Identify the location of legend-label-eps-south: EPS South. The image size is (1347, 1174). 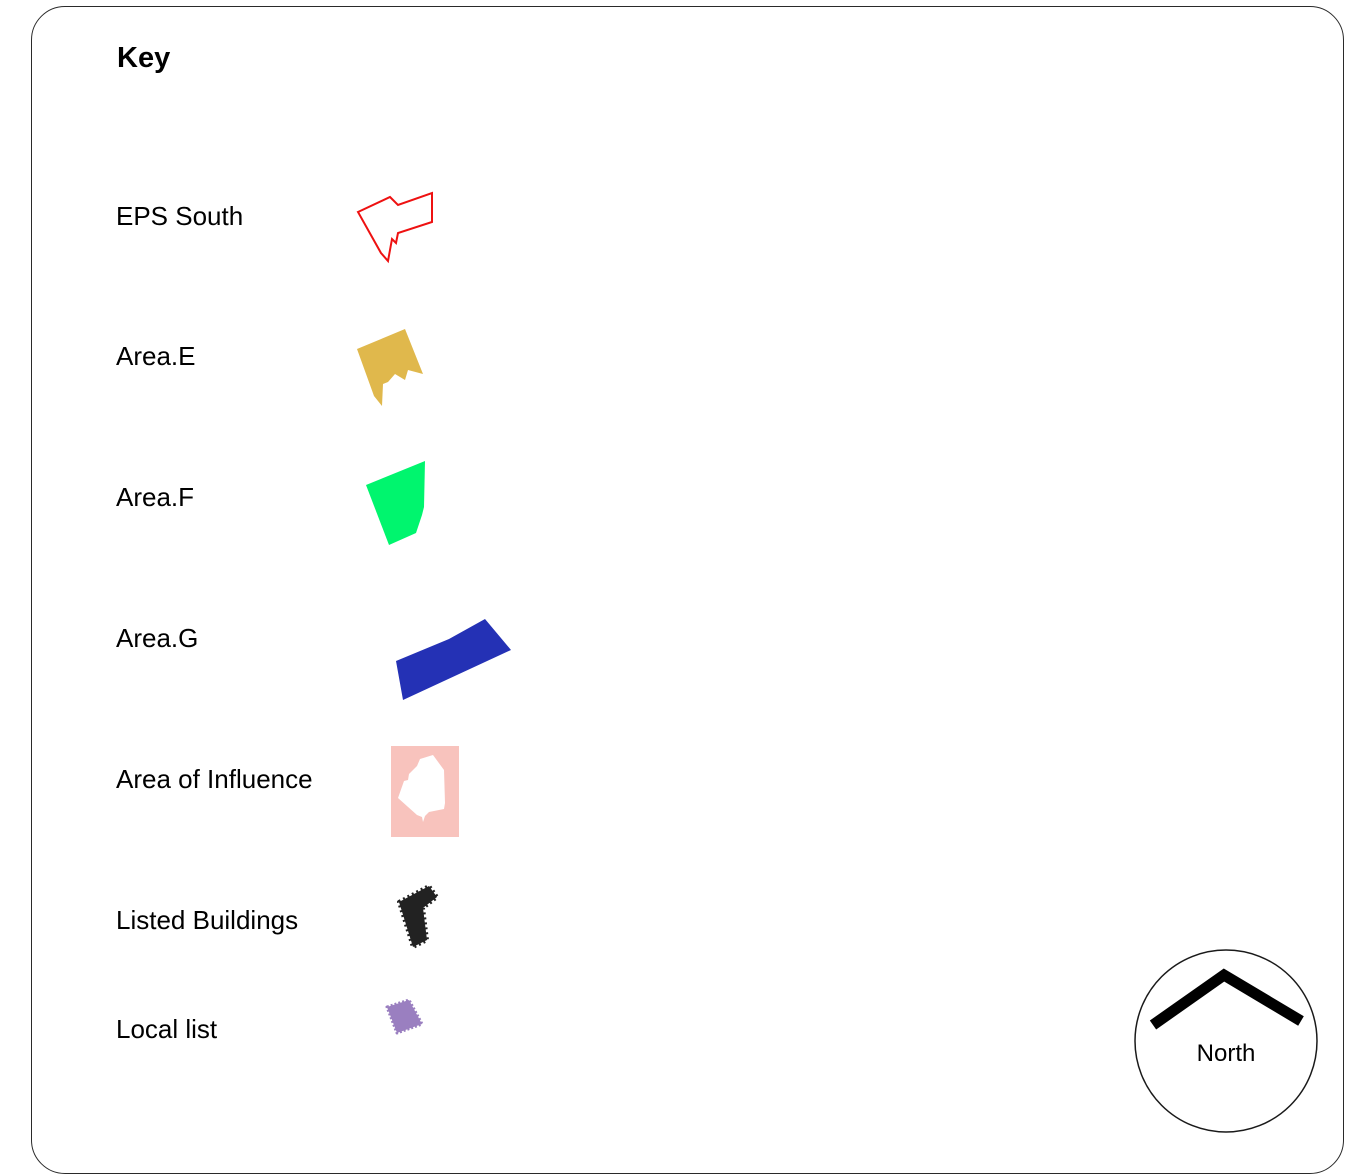
(180, 216).